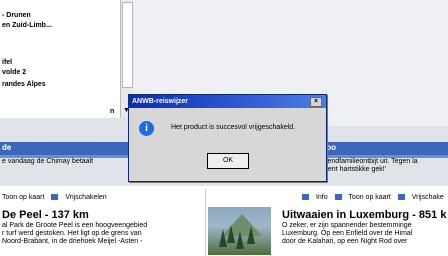  What do you see at coordinates (205, 222) in the screenshot?
I see `card-divider` at bounding box center [205, 222].